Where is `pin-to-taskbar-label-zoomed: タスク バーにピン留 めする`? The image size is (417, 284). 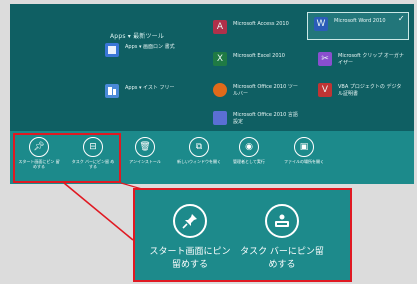
pin-to-taskbar-label-zoomed: タスク バーにピン留 めする is located at coordinates (282, 258).